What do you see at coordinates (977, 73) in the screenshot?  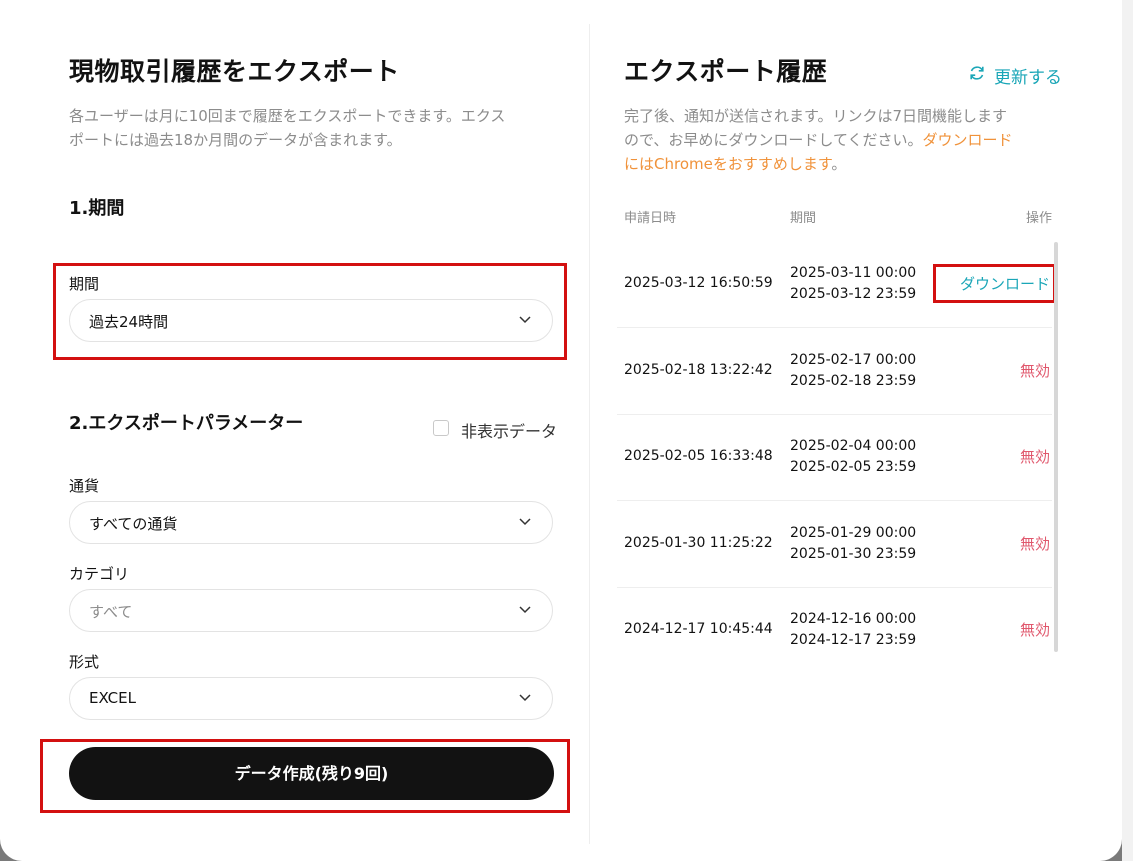 I see `refresh-icon` at bounding box center [977, 73].